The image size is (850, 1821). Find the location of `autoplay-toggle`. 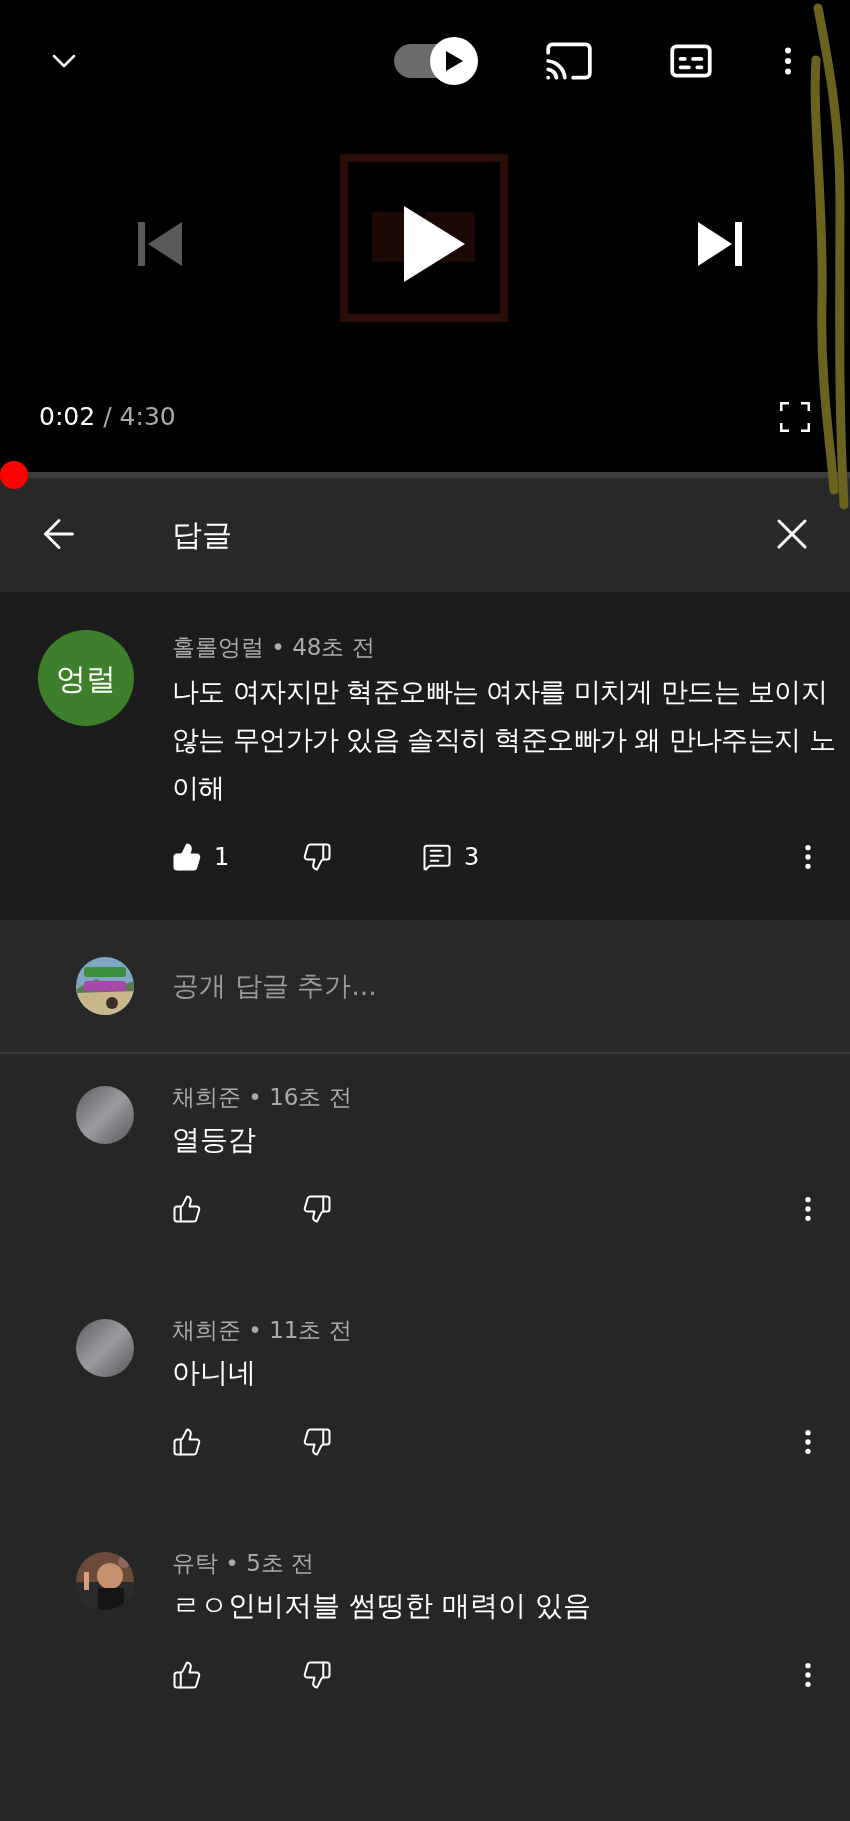

autoplay-toggle is located at coordinates (435, 61).